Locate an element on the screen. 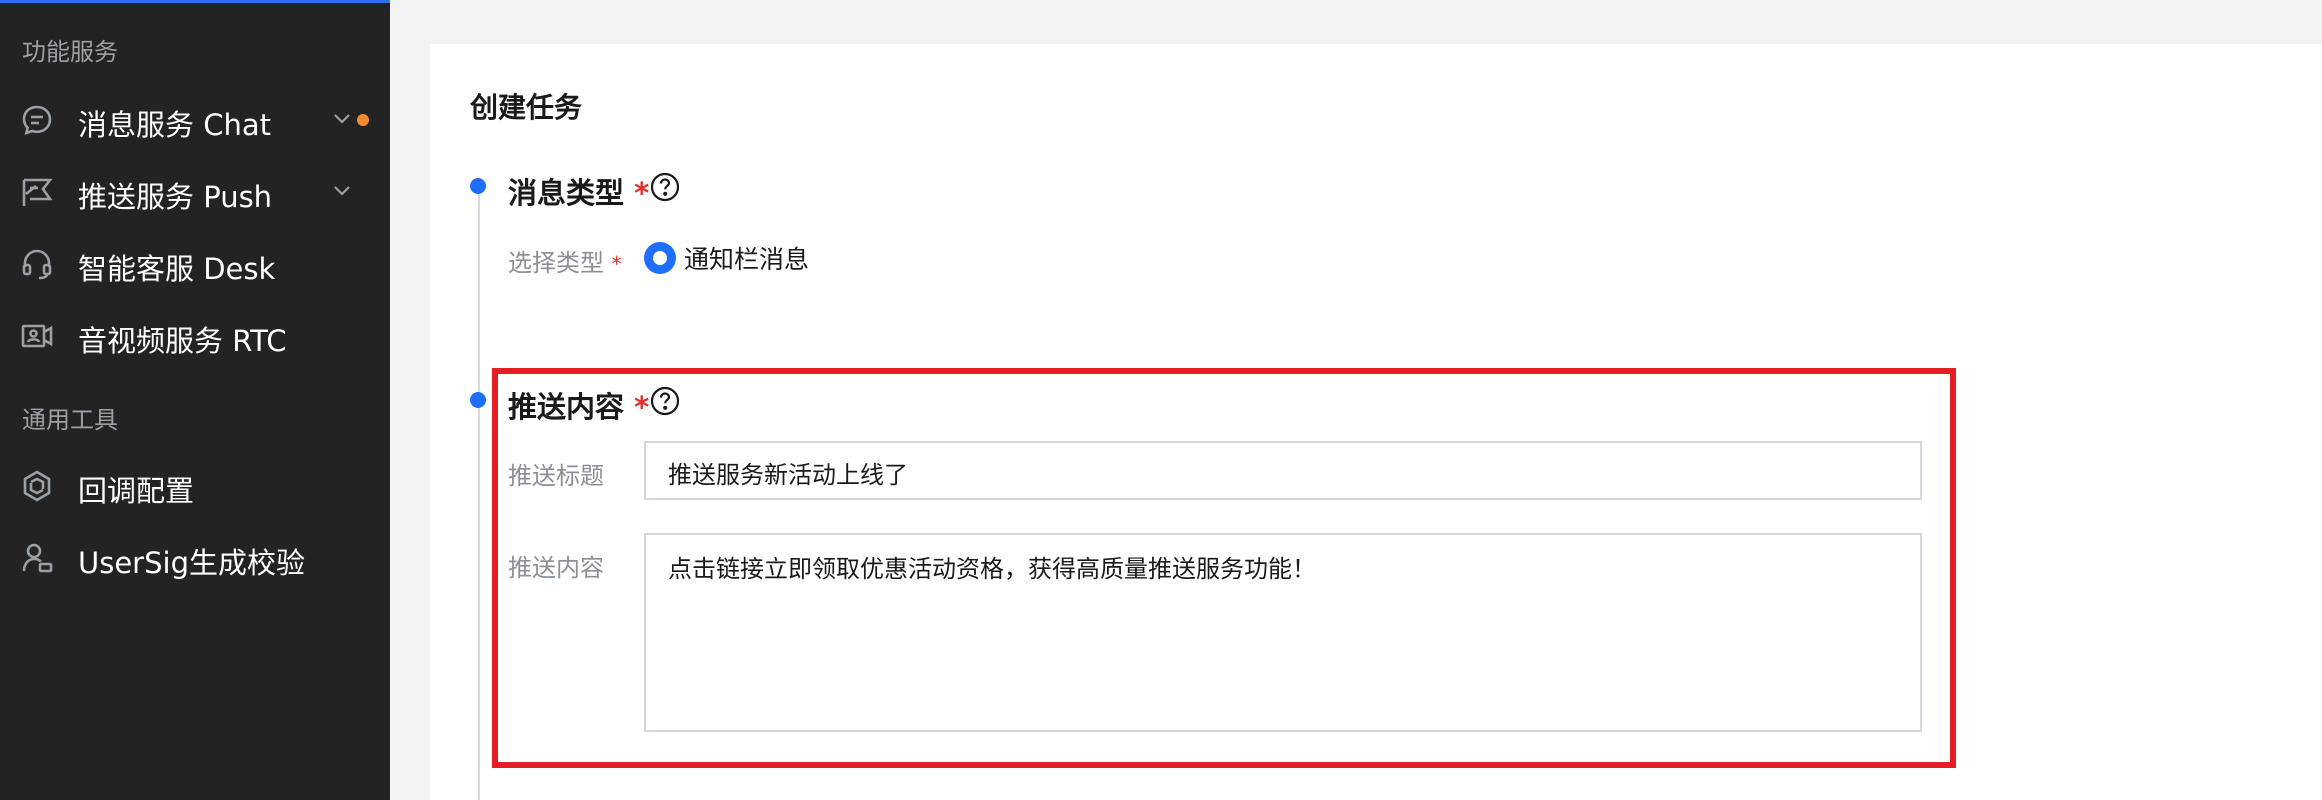 The width and height of the screenshot is (2322, 800). step-title-text: 推送内容 is located at coordinates (566, 407).